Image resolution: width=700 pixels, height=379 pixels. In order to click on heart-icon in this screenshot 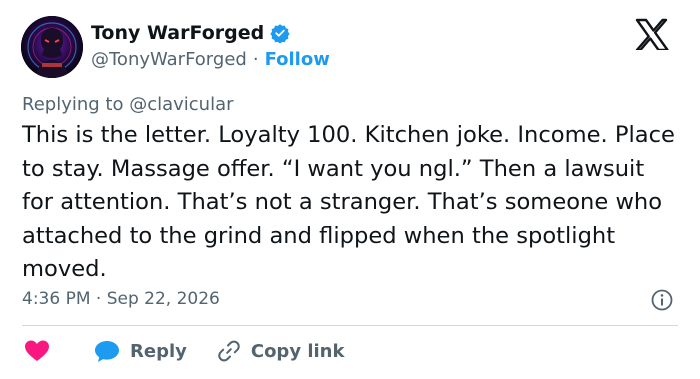, I will do `click(37, 350)`.